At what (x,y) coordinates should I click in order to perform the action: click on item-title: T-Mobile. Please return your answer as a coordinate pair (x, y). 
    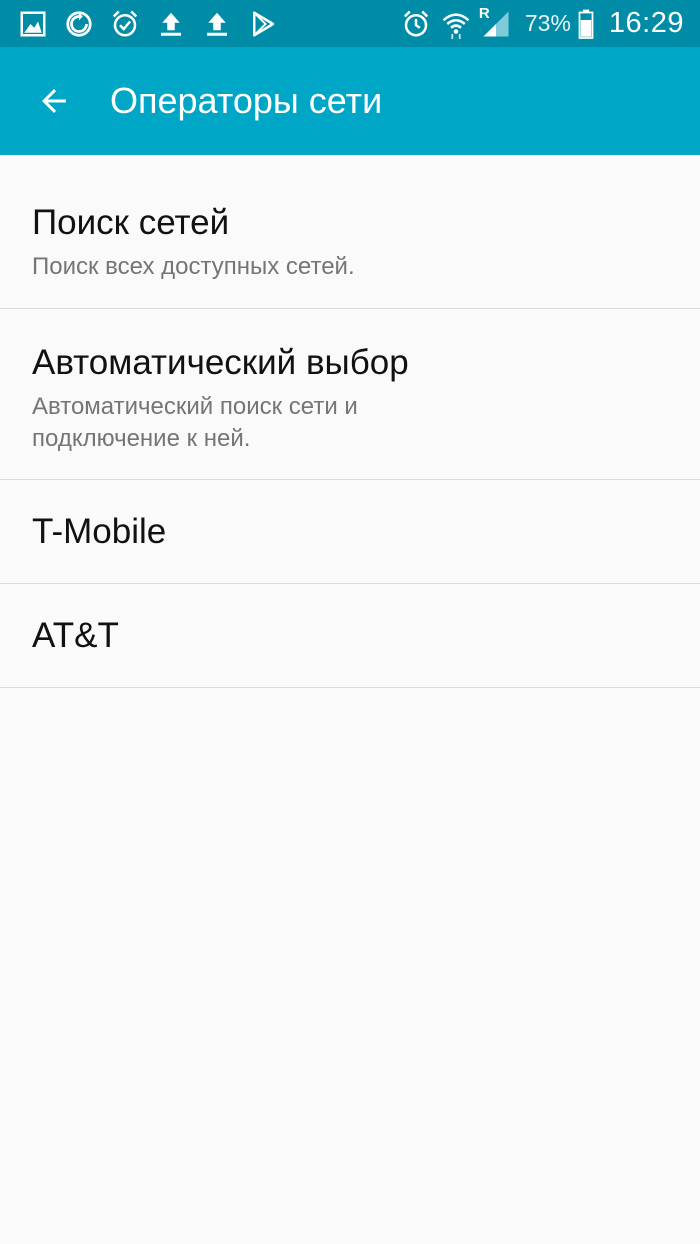
    Looking at the image, I should click on (99, 531).